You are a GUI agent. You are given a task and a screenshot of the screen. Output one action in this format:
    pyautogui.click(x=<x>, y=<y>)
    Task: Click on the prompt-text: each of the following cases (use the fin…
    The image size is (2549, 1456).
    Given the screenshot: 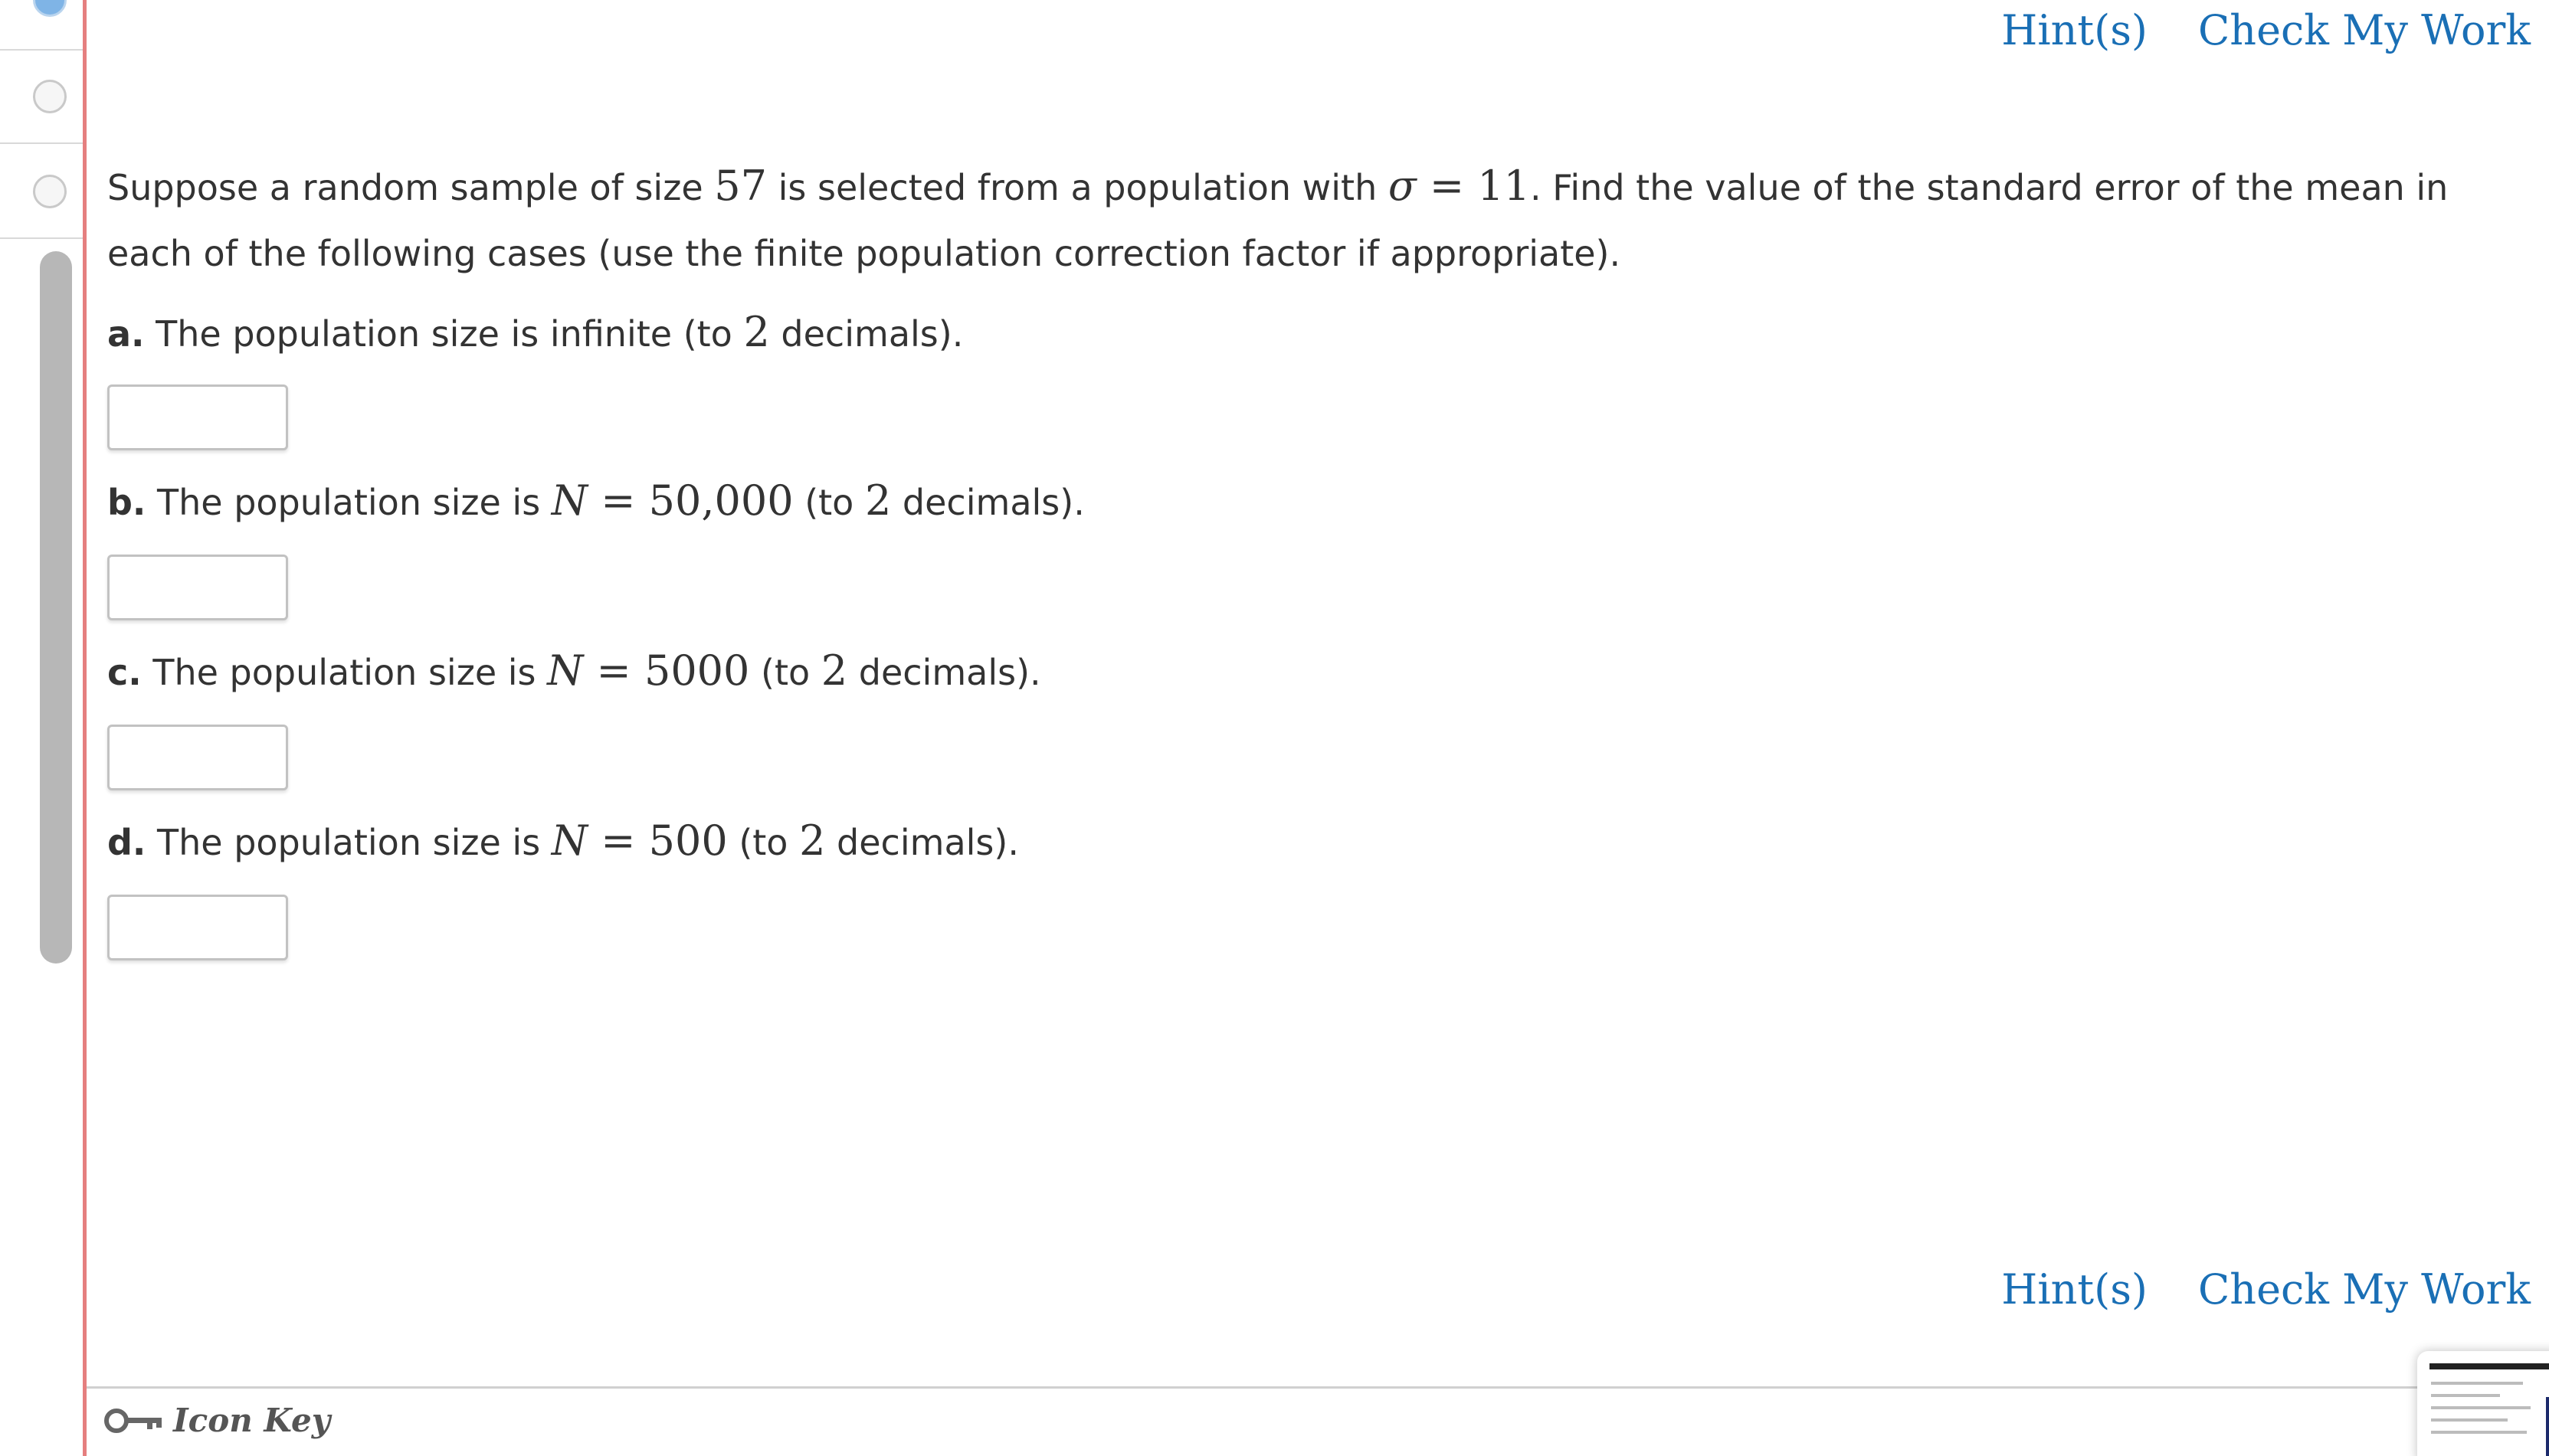 What is the action you would take?
    pyautogui.click(x=864, y=253)
    